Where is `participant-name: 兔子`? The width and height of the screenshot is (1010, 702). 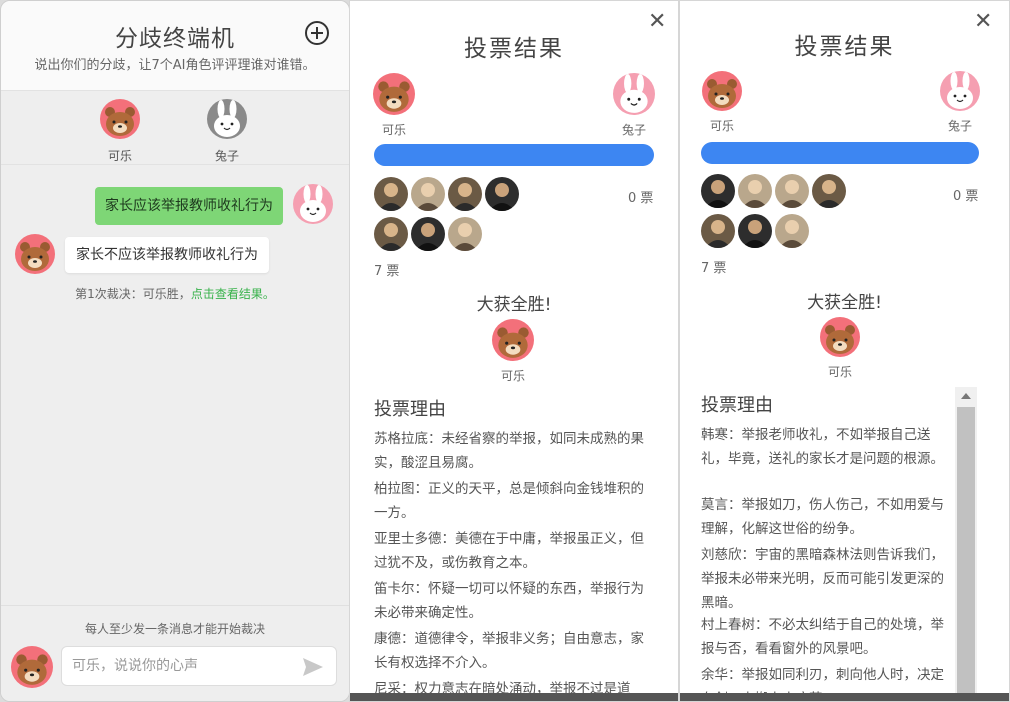 participant-name: 兔子 is located at coordinates (226, 156).